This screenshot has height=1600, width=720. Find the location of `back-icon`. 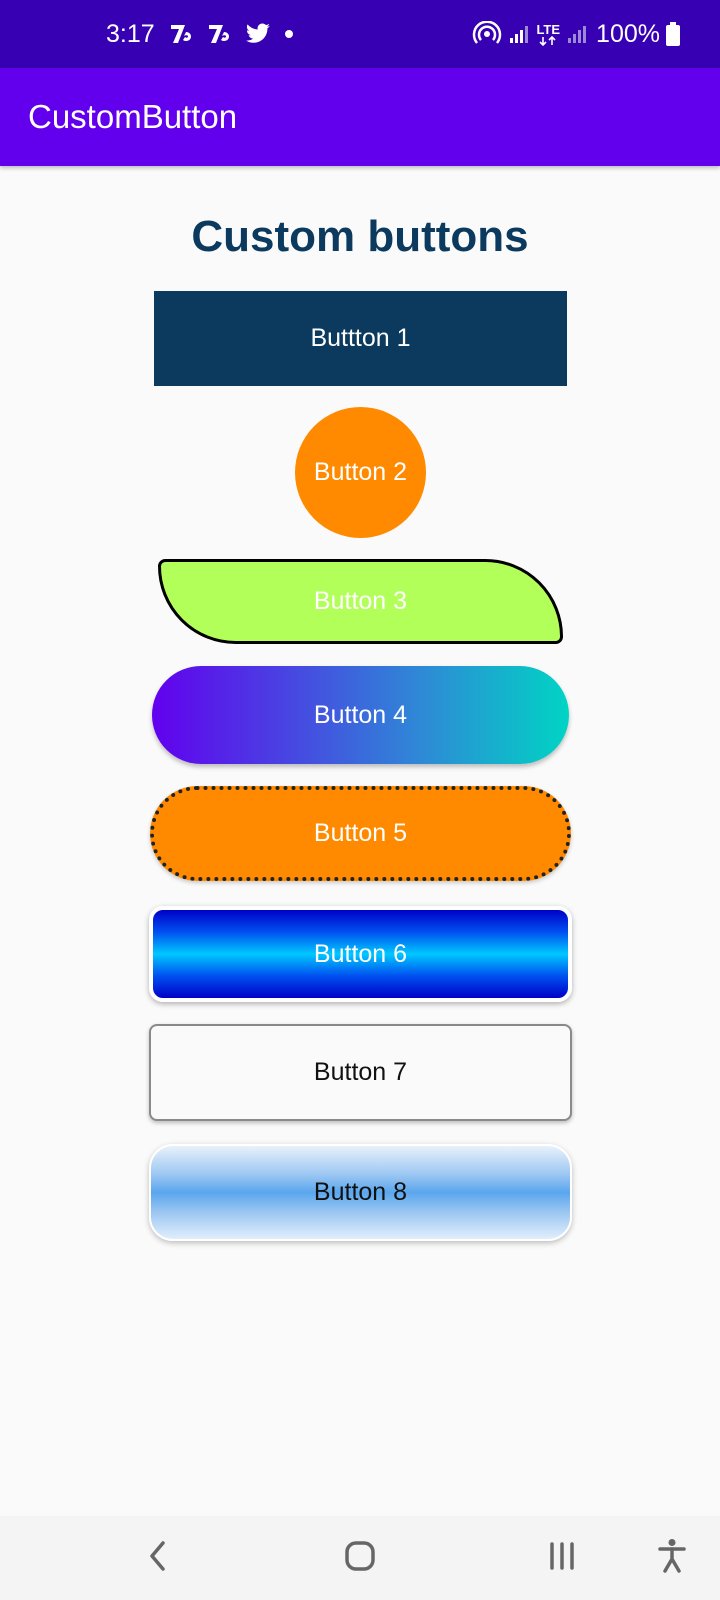

back-icon is located at coordinates (158, 1558).